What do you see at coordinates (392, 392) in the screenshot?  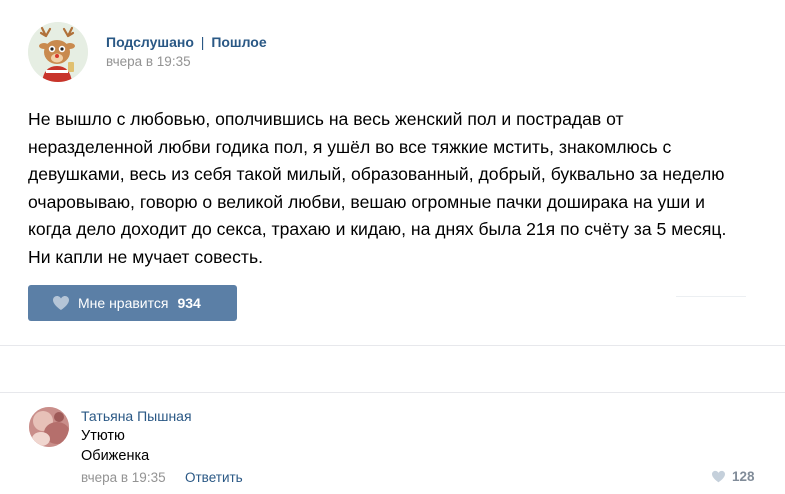 I see `divider` at bounding box center [392, 392].